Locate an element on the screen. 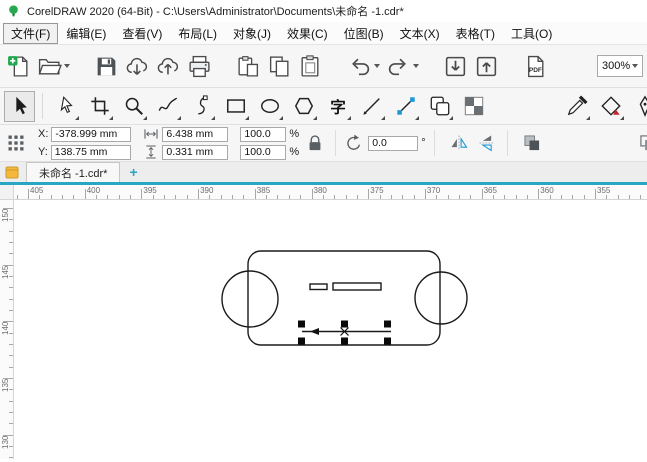 Image resolution: width=647 pixels, height=462 pixels. ruler-label: 400 is located at coordinates (93, 190).